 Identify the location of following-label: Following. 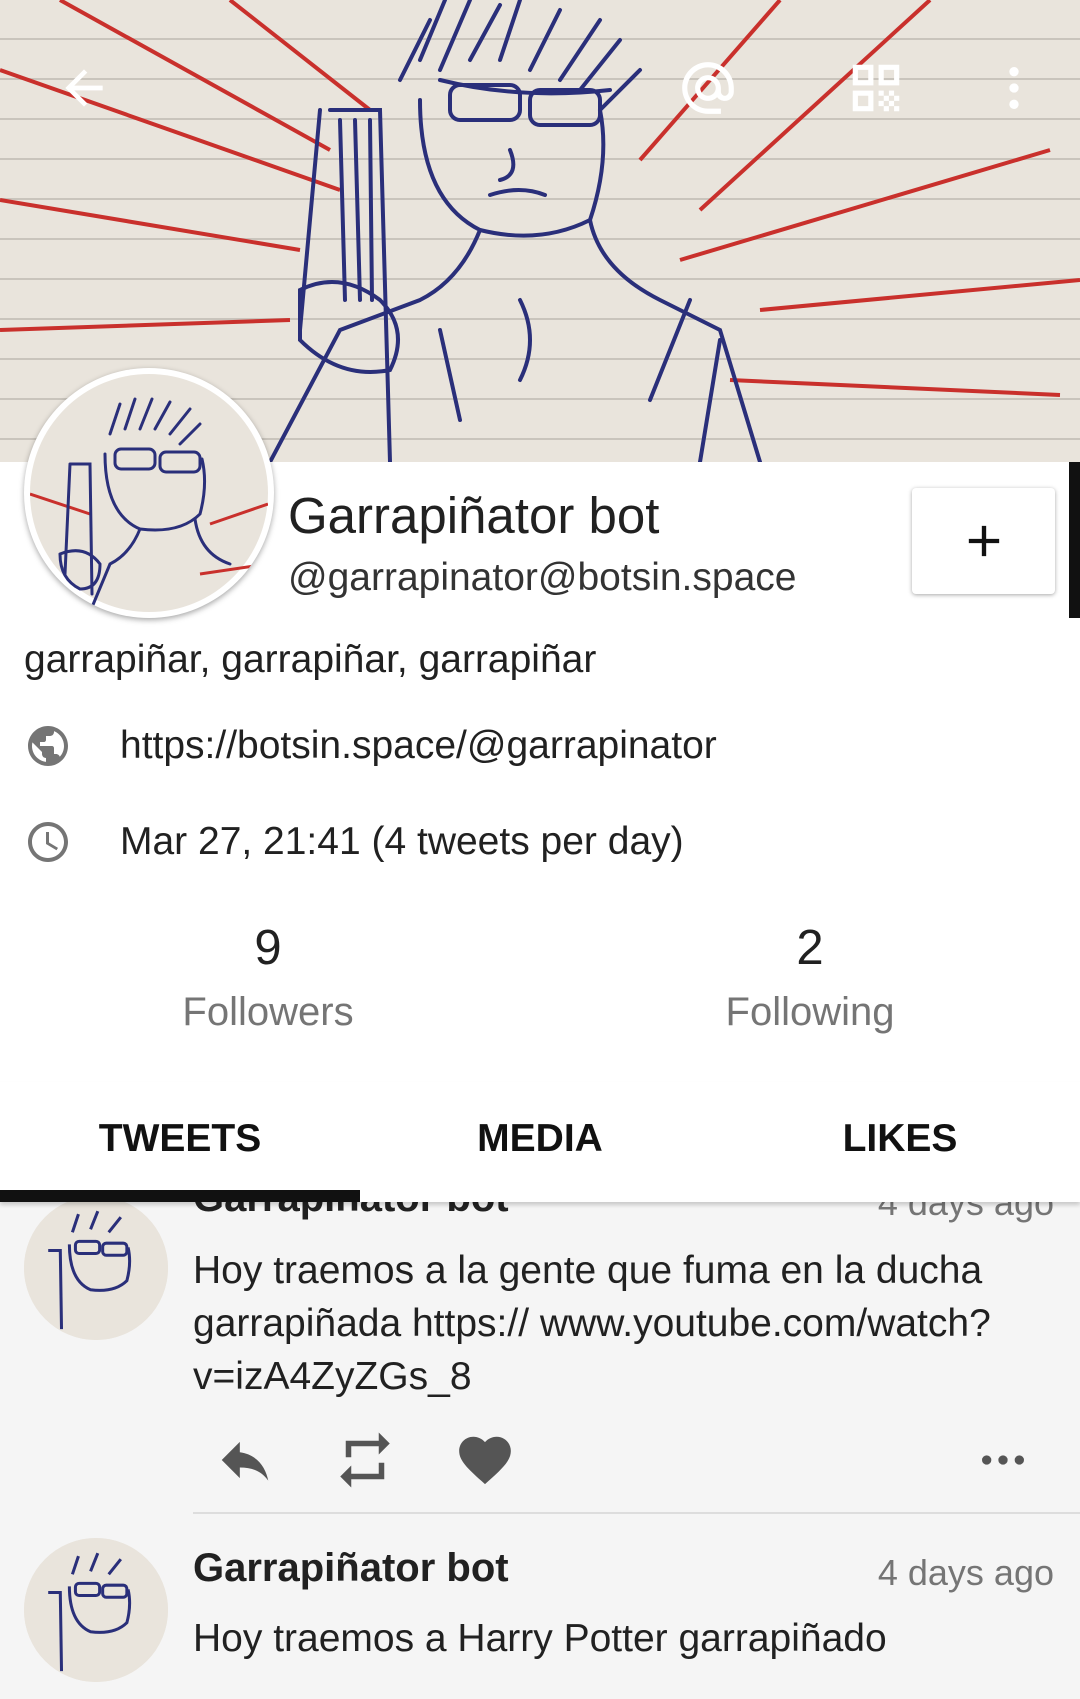
(810, 1012).